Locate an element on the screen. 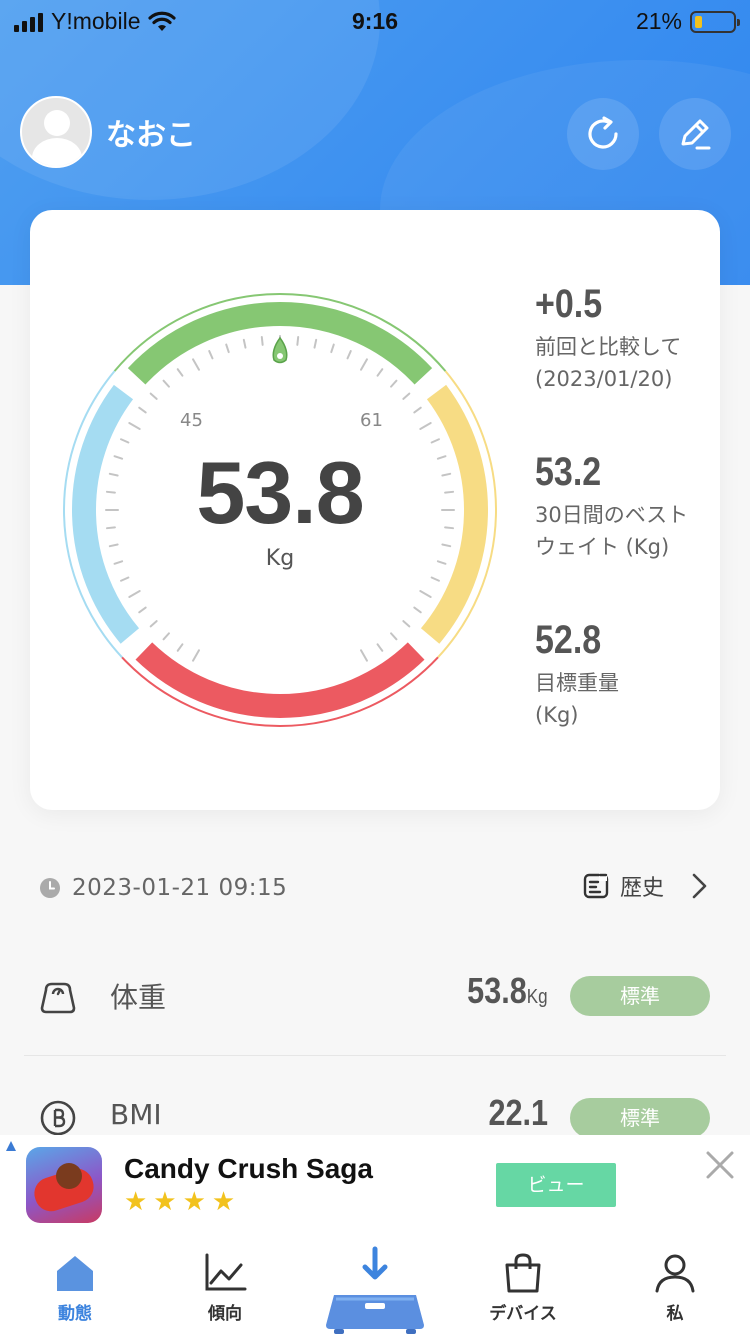 This screenshot has width=750, height=1334. stat-target-label: 目標重量 is located at coordinates (577, 683).